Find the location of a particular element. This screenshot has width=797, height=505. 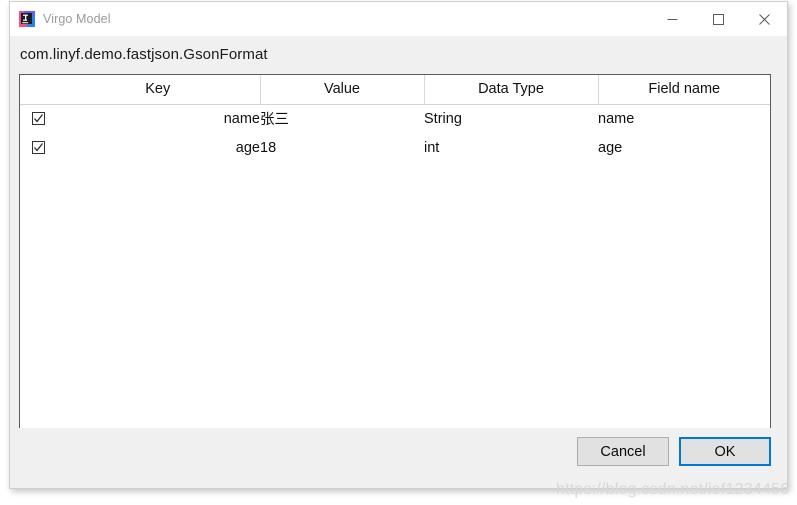

maximize-icon is located at coordinates (718, 19).